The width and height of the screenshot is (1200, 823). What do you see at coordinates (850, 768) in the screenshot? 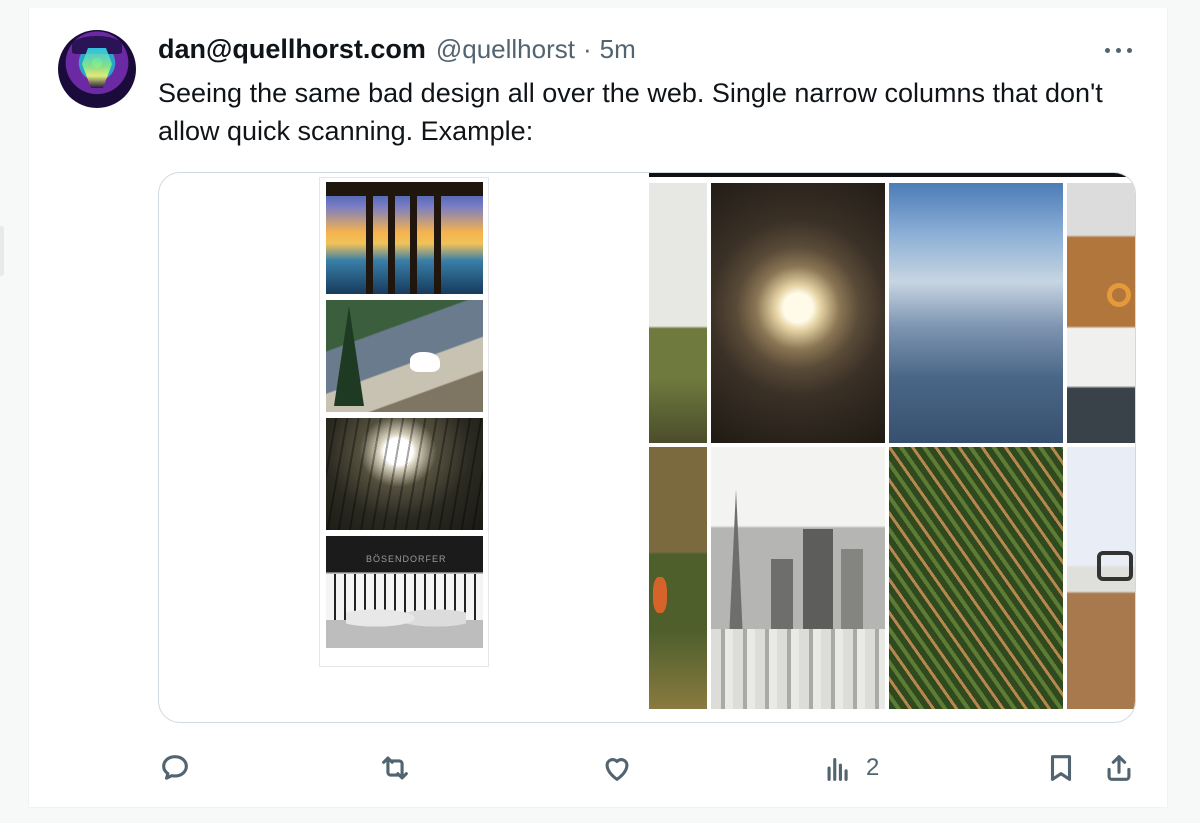
I see `views-button: 2` at bounding box center [850, 768].